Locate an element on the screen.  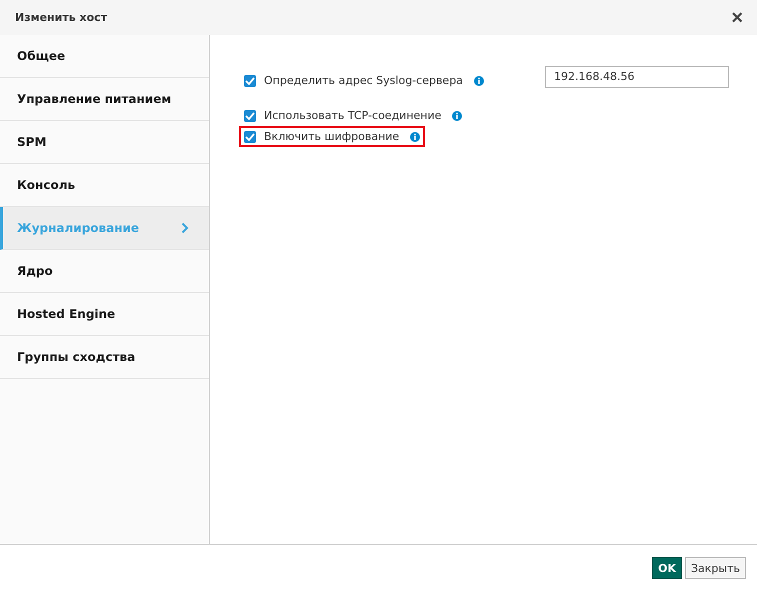
sidebar-item: Управление питанием is located at coordinates (104, 99).